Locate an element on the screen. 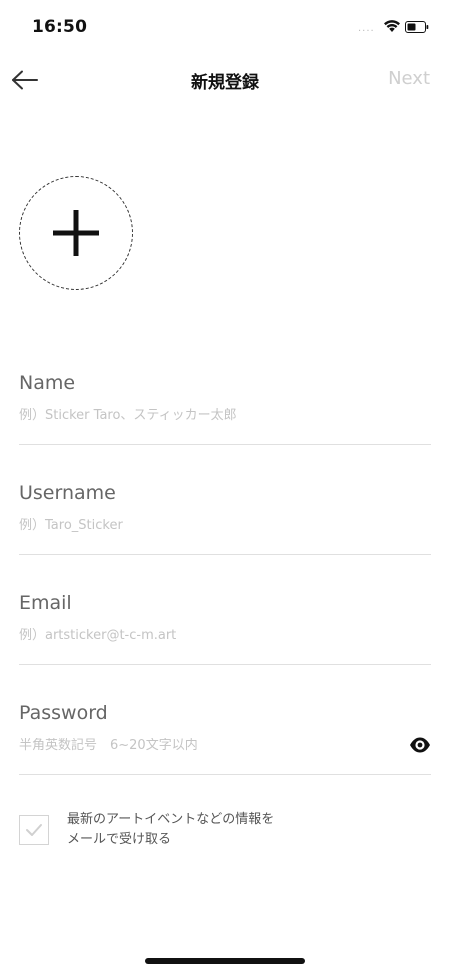 The height and width of the screenshot is (972, 450). name-field: Name is located at coordinates (225, 408).